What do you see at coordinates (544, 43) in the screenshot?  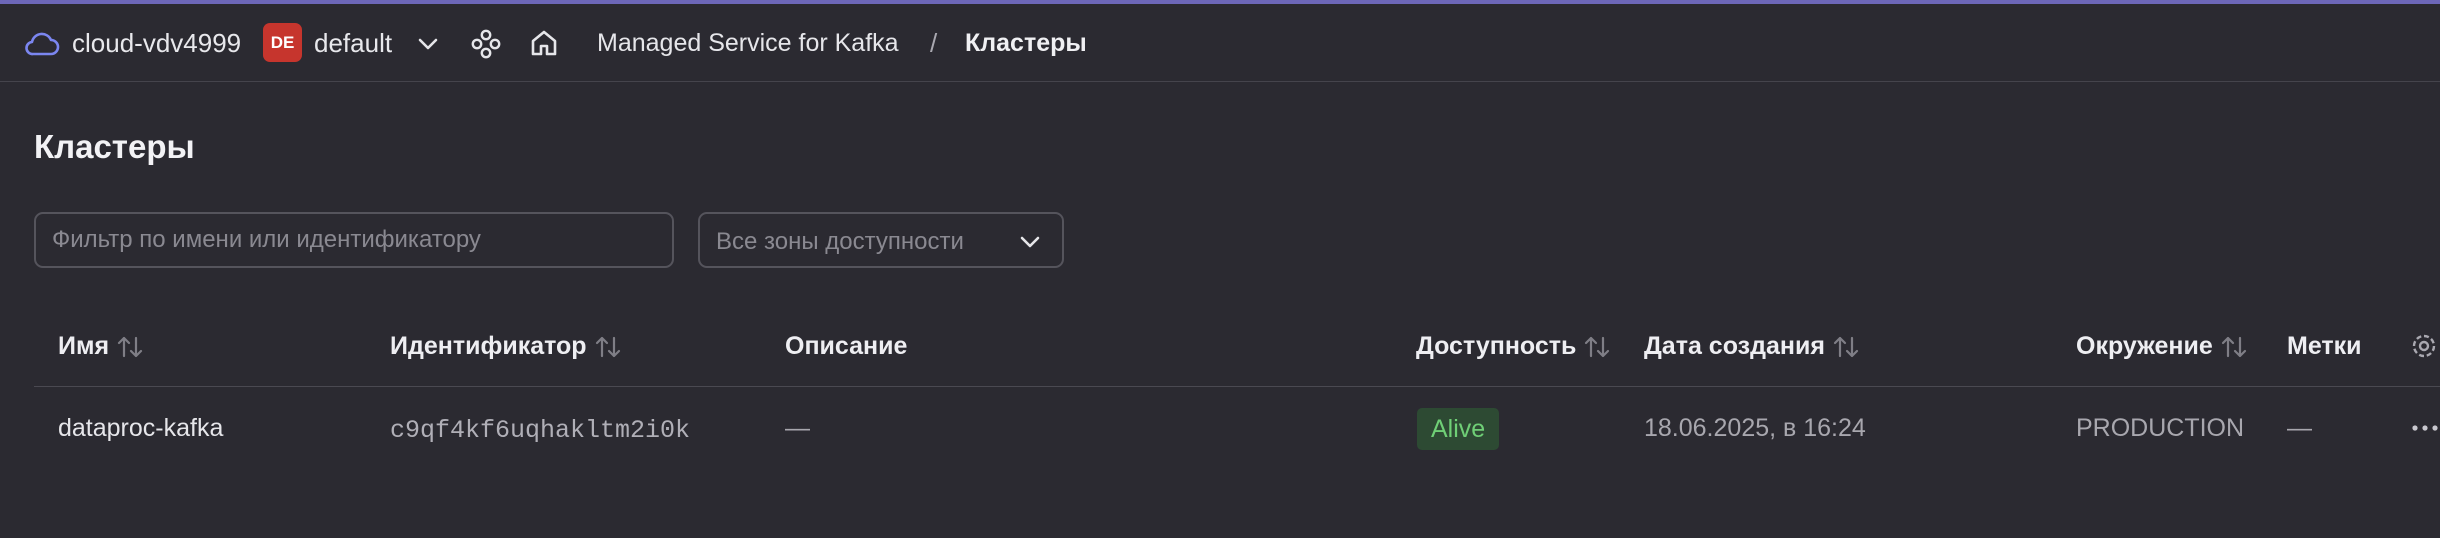 I see `home-icon` at bounding box center [544, 43].